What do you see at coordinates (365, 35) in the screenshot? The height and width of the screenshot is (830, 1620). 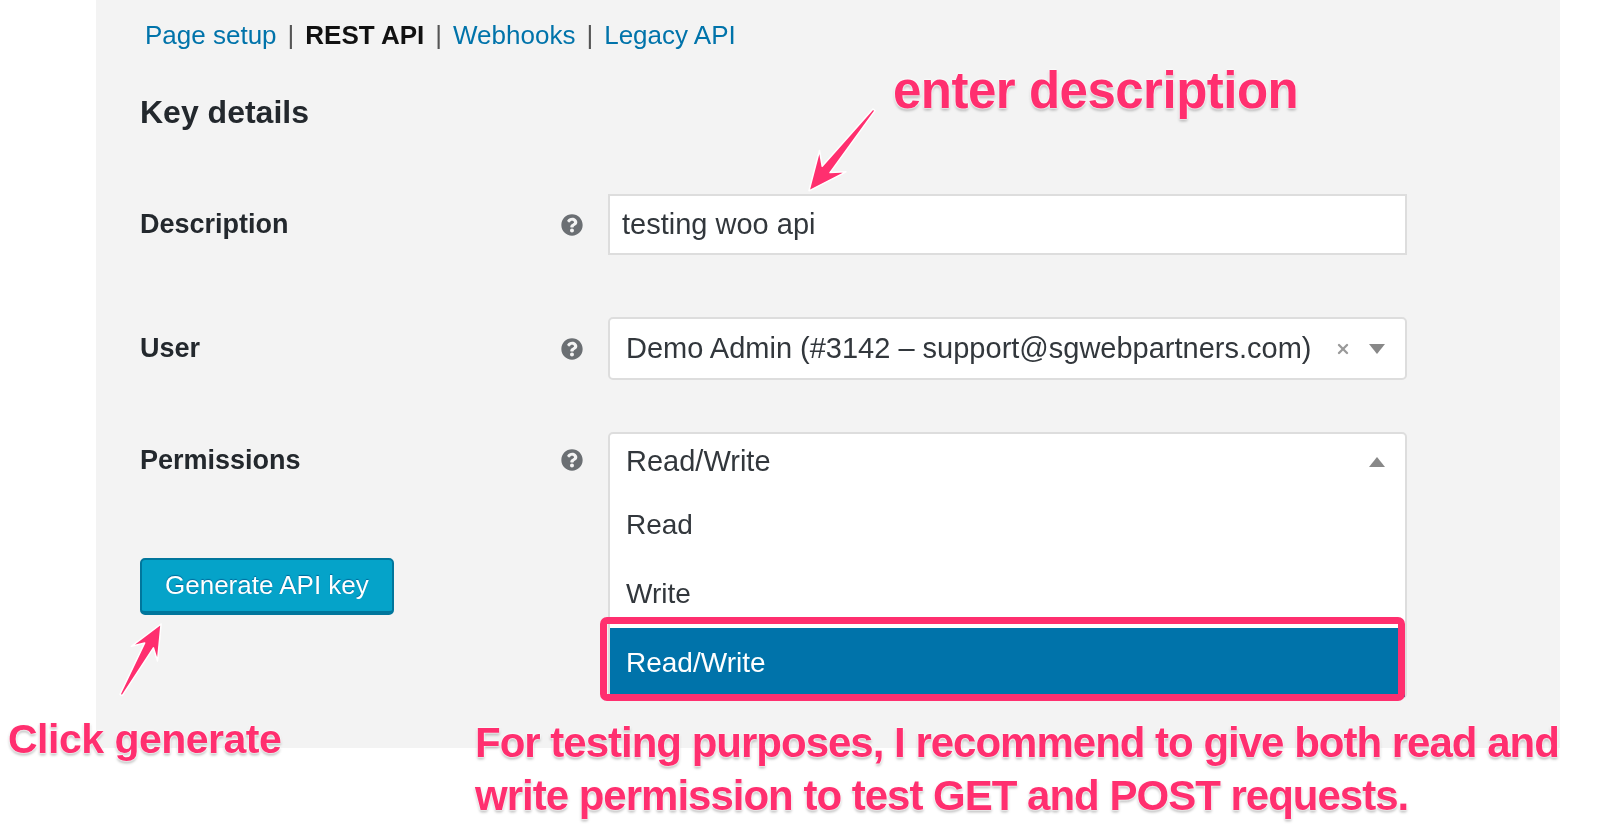 I see `nav-link: REST API` at bounding box center [365, 35].